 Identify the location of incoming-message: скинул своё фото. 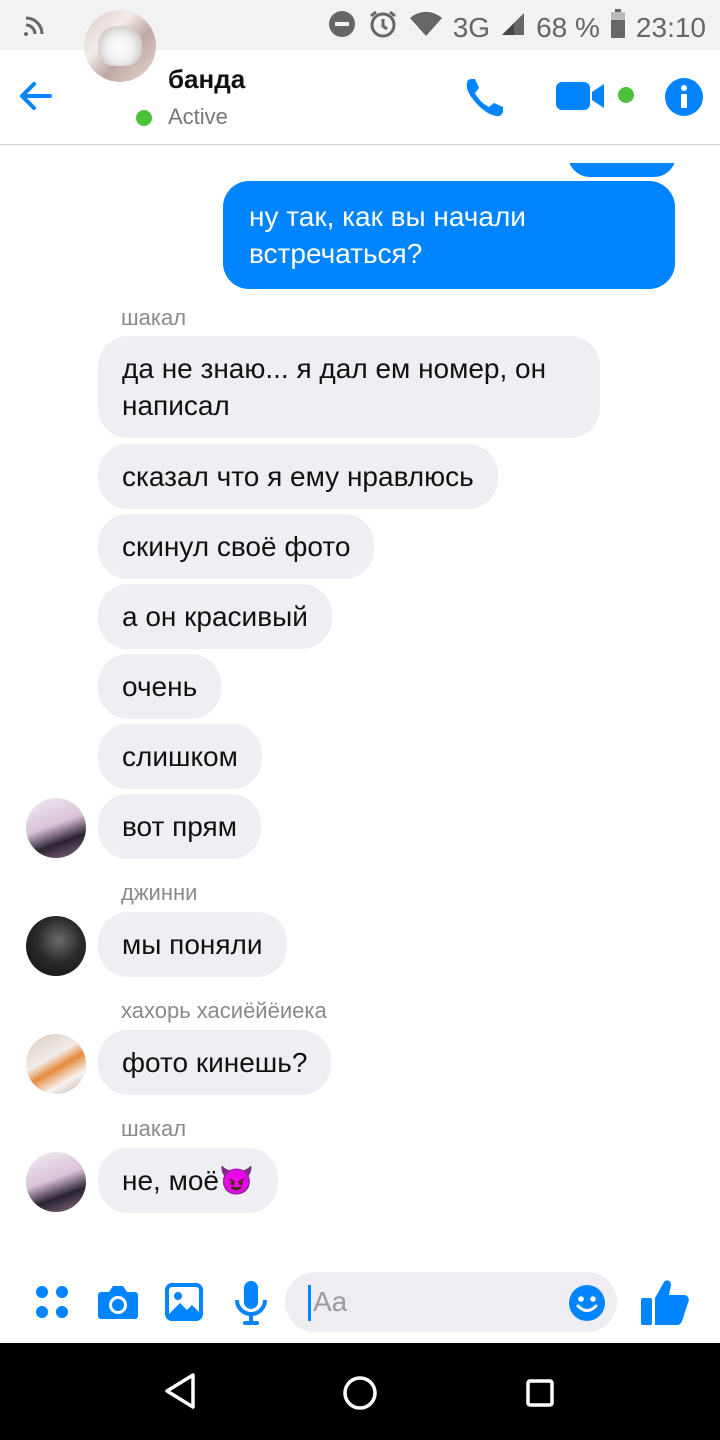
(236, 546).